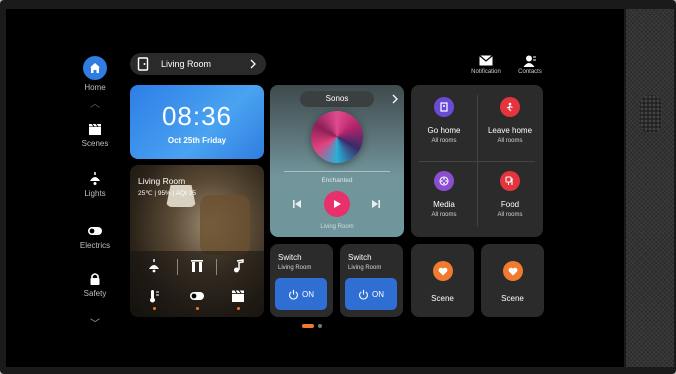 The width and height of the screenshot is (676, 374). What do you see at coordinates (486, 72) in the screenshot?
I see `notification-label: Notification` at bounding box center [486, 72].